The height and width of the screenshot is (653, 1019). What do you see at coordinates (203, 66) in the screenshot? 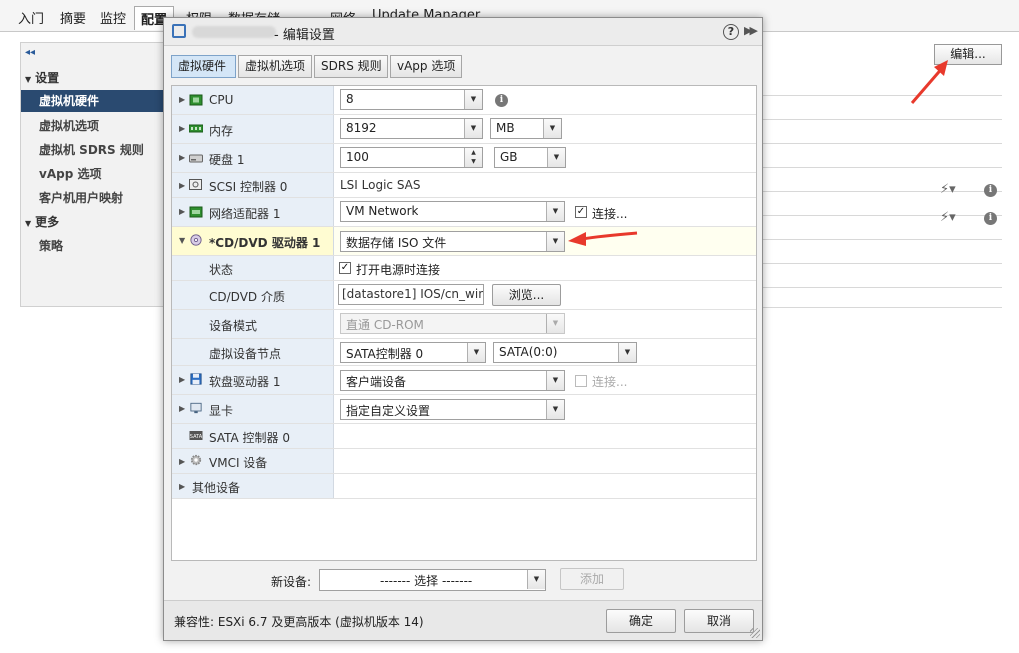
I see `tab-virtual-hardware: 虚拟硬件` at bounding box center [203, 66].